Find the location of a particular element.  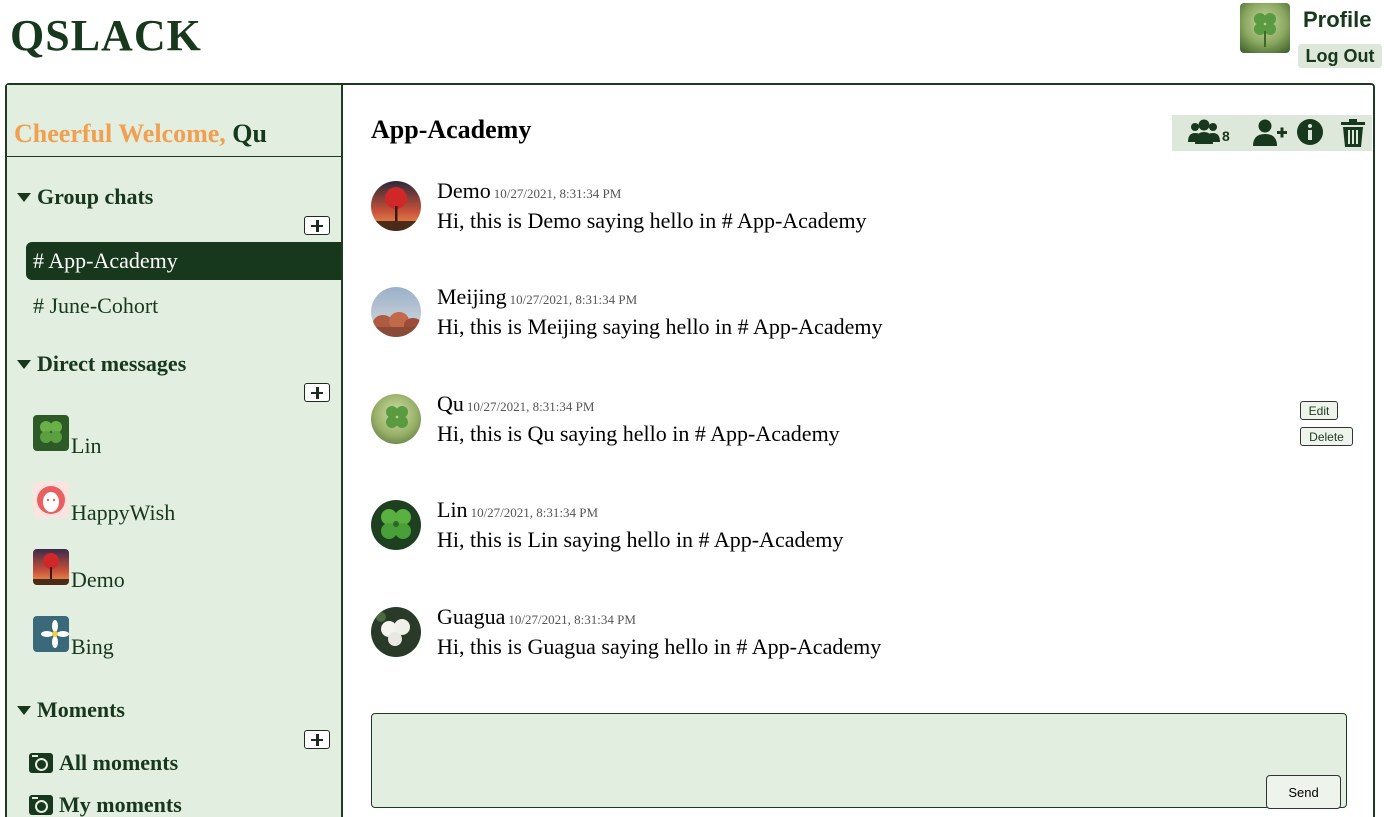

dm-name: HappyWish is located at coordinates (123, 512).